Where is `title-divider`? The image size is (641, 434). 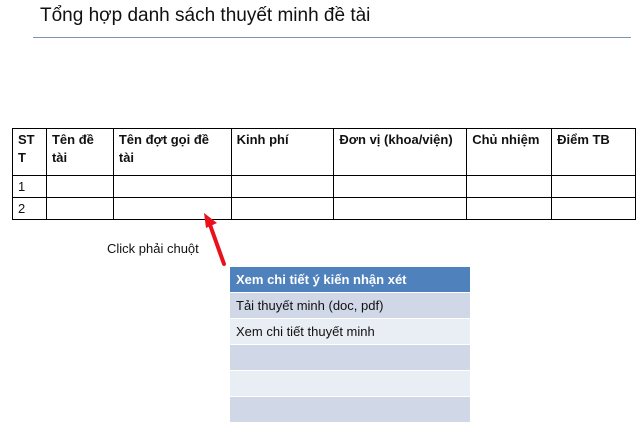 title-divider is located at coordinates (332, 37).